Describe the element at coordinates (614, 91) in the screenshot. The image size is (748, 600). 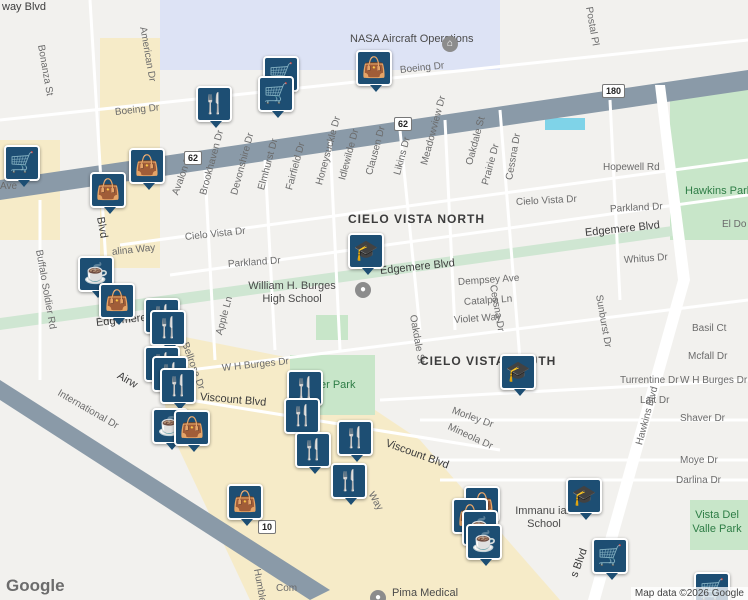
I see `highway-shield: 180` at that location.